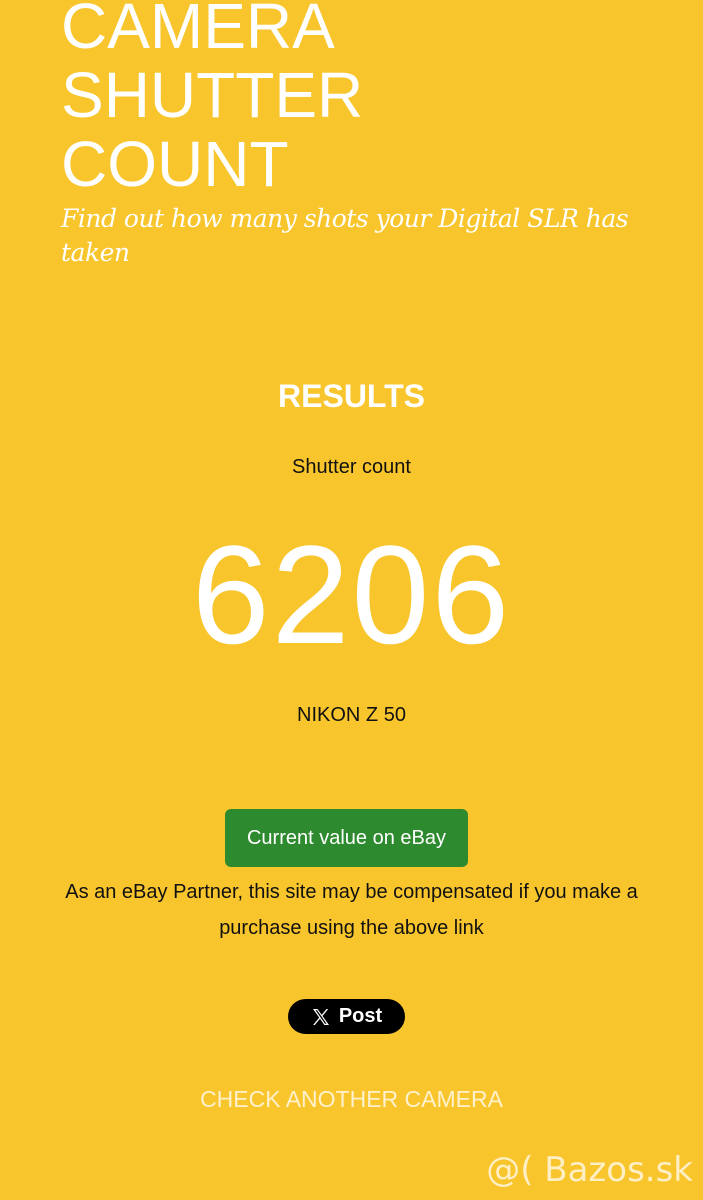  I want to click on results-heading: RESULTS, so click(351, 396).